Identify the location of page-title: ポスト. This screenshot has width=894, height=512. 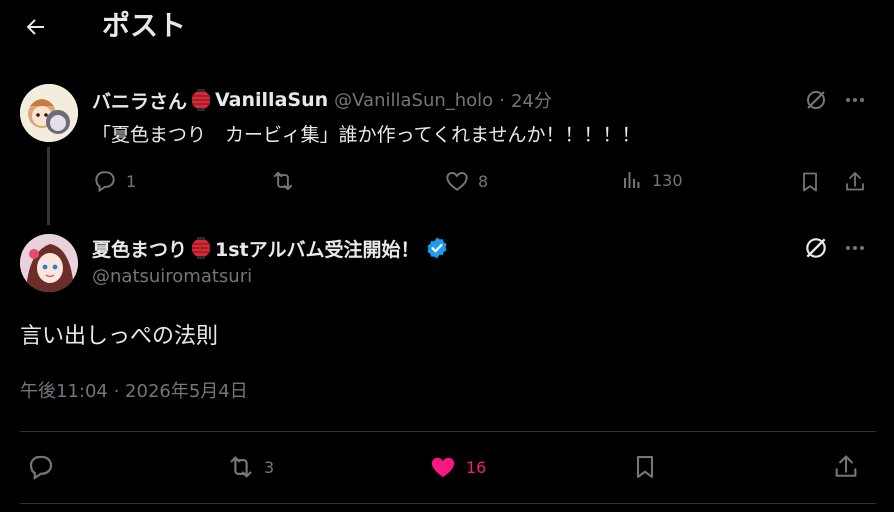
(144, 25).